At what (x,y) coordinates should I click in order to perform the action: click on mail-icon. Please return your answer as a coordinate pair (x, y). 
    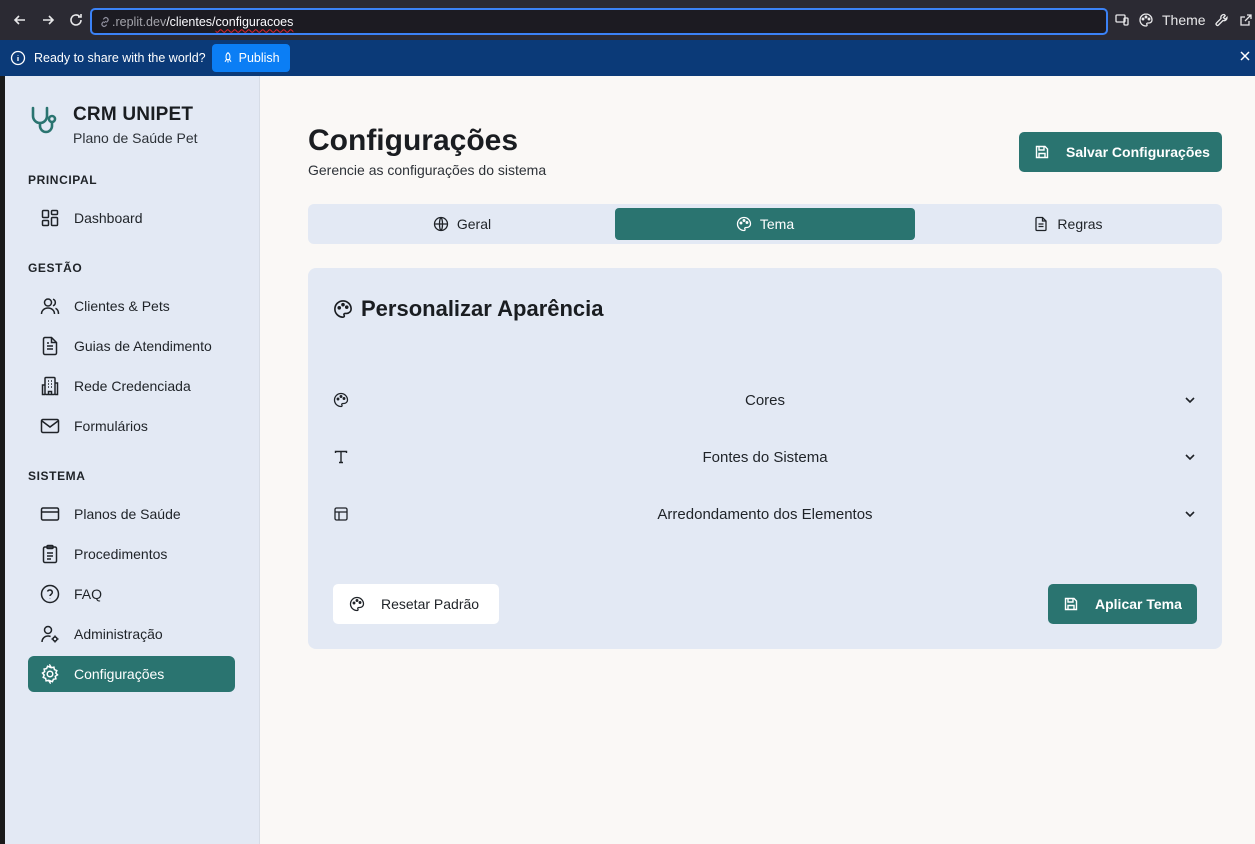
    Looking at the image, I should click on (50, 426).